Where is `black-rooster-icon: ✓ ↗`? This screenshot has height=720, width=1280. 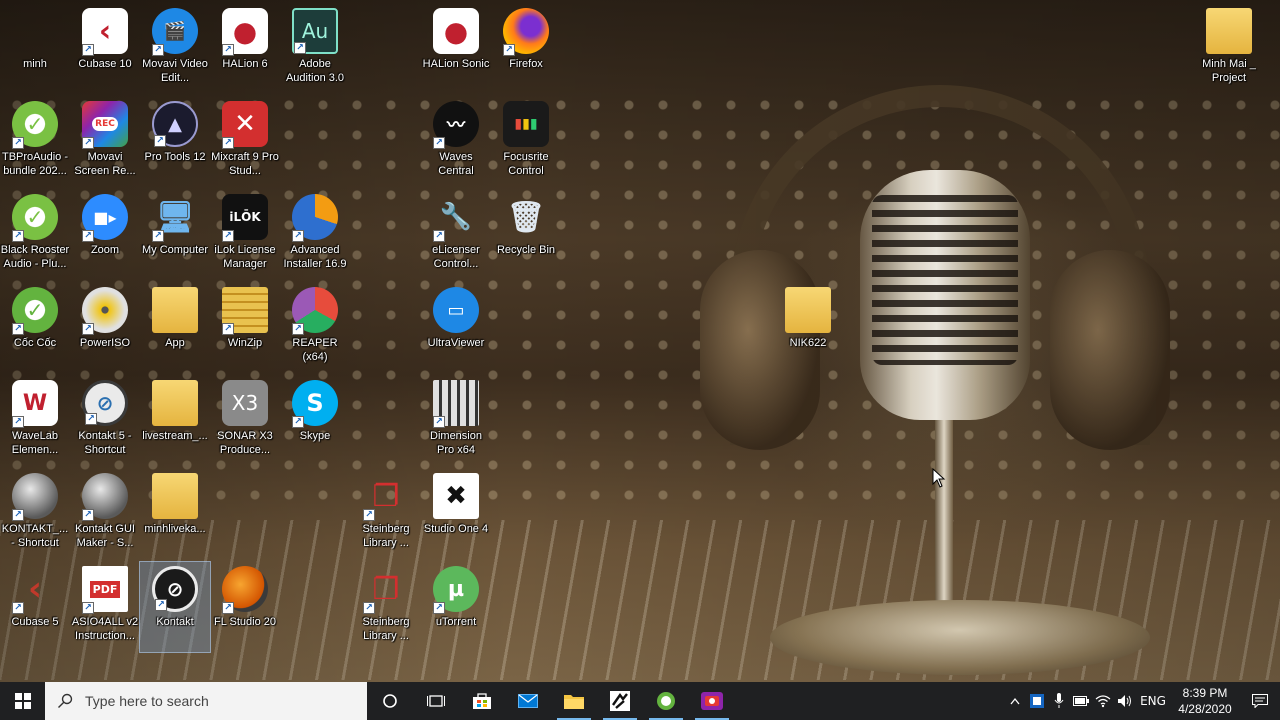 black-rooster-icon: ✓ ↗ is located at coordinates (35, 218).